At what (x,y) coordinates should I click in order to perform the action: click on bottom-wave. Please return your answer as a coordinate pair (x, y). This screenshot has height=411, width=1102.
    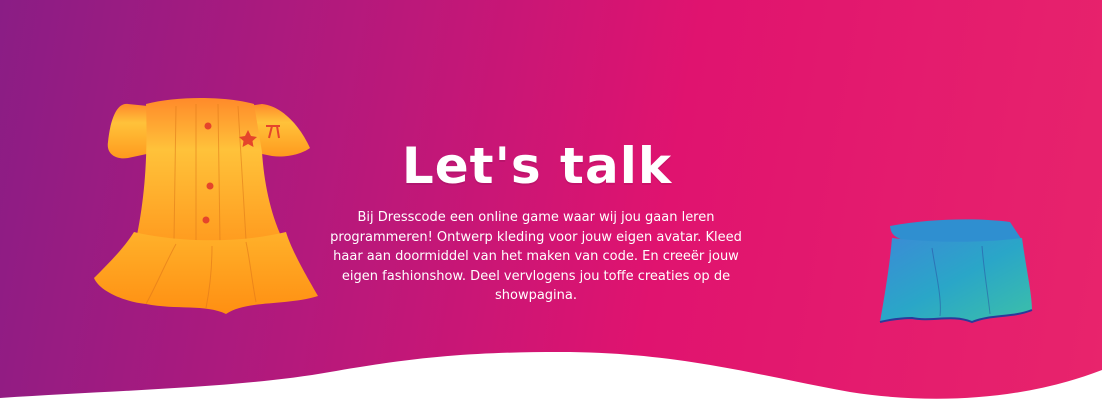
    Looking at the image, I should click on (551, 381).